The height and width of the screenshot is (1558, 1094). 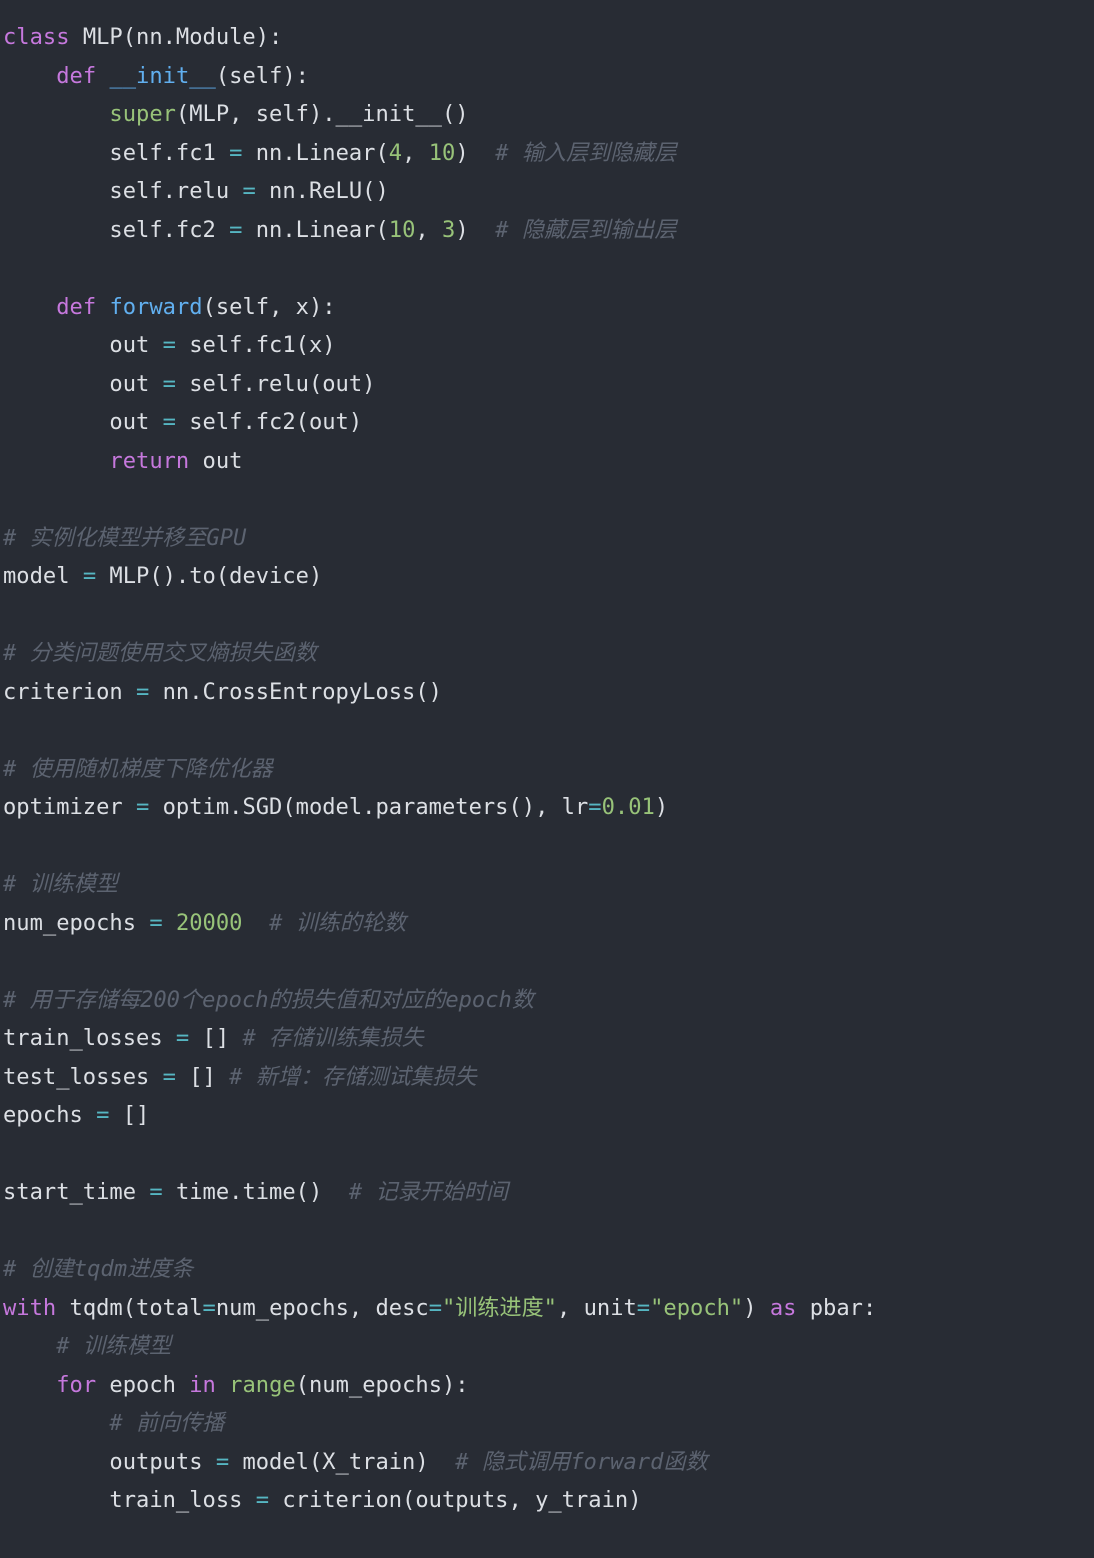 I want to click on comment-token: # 输入层到隐藏层, so click(x=586, y=152).